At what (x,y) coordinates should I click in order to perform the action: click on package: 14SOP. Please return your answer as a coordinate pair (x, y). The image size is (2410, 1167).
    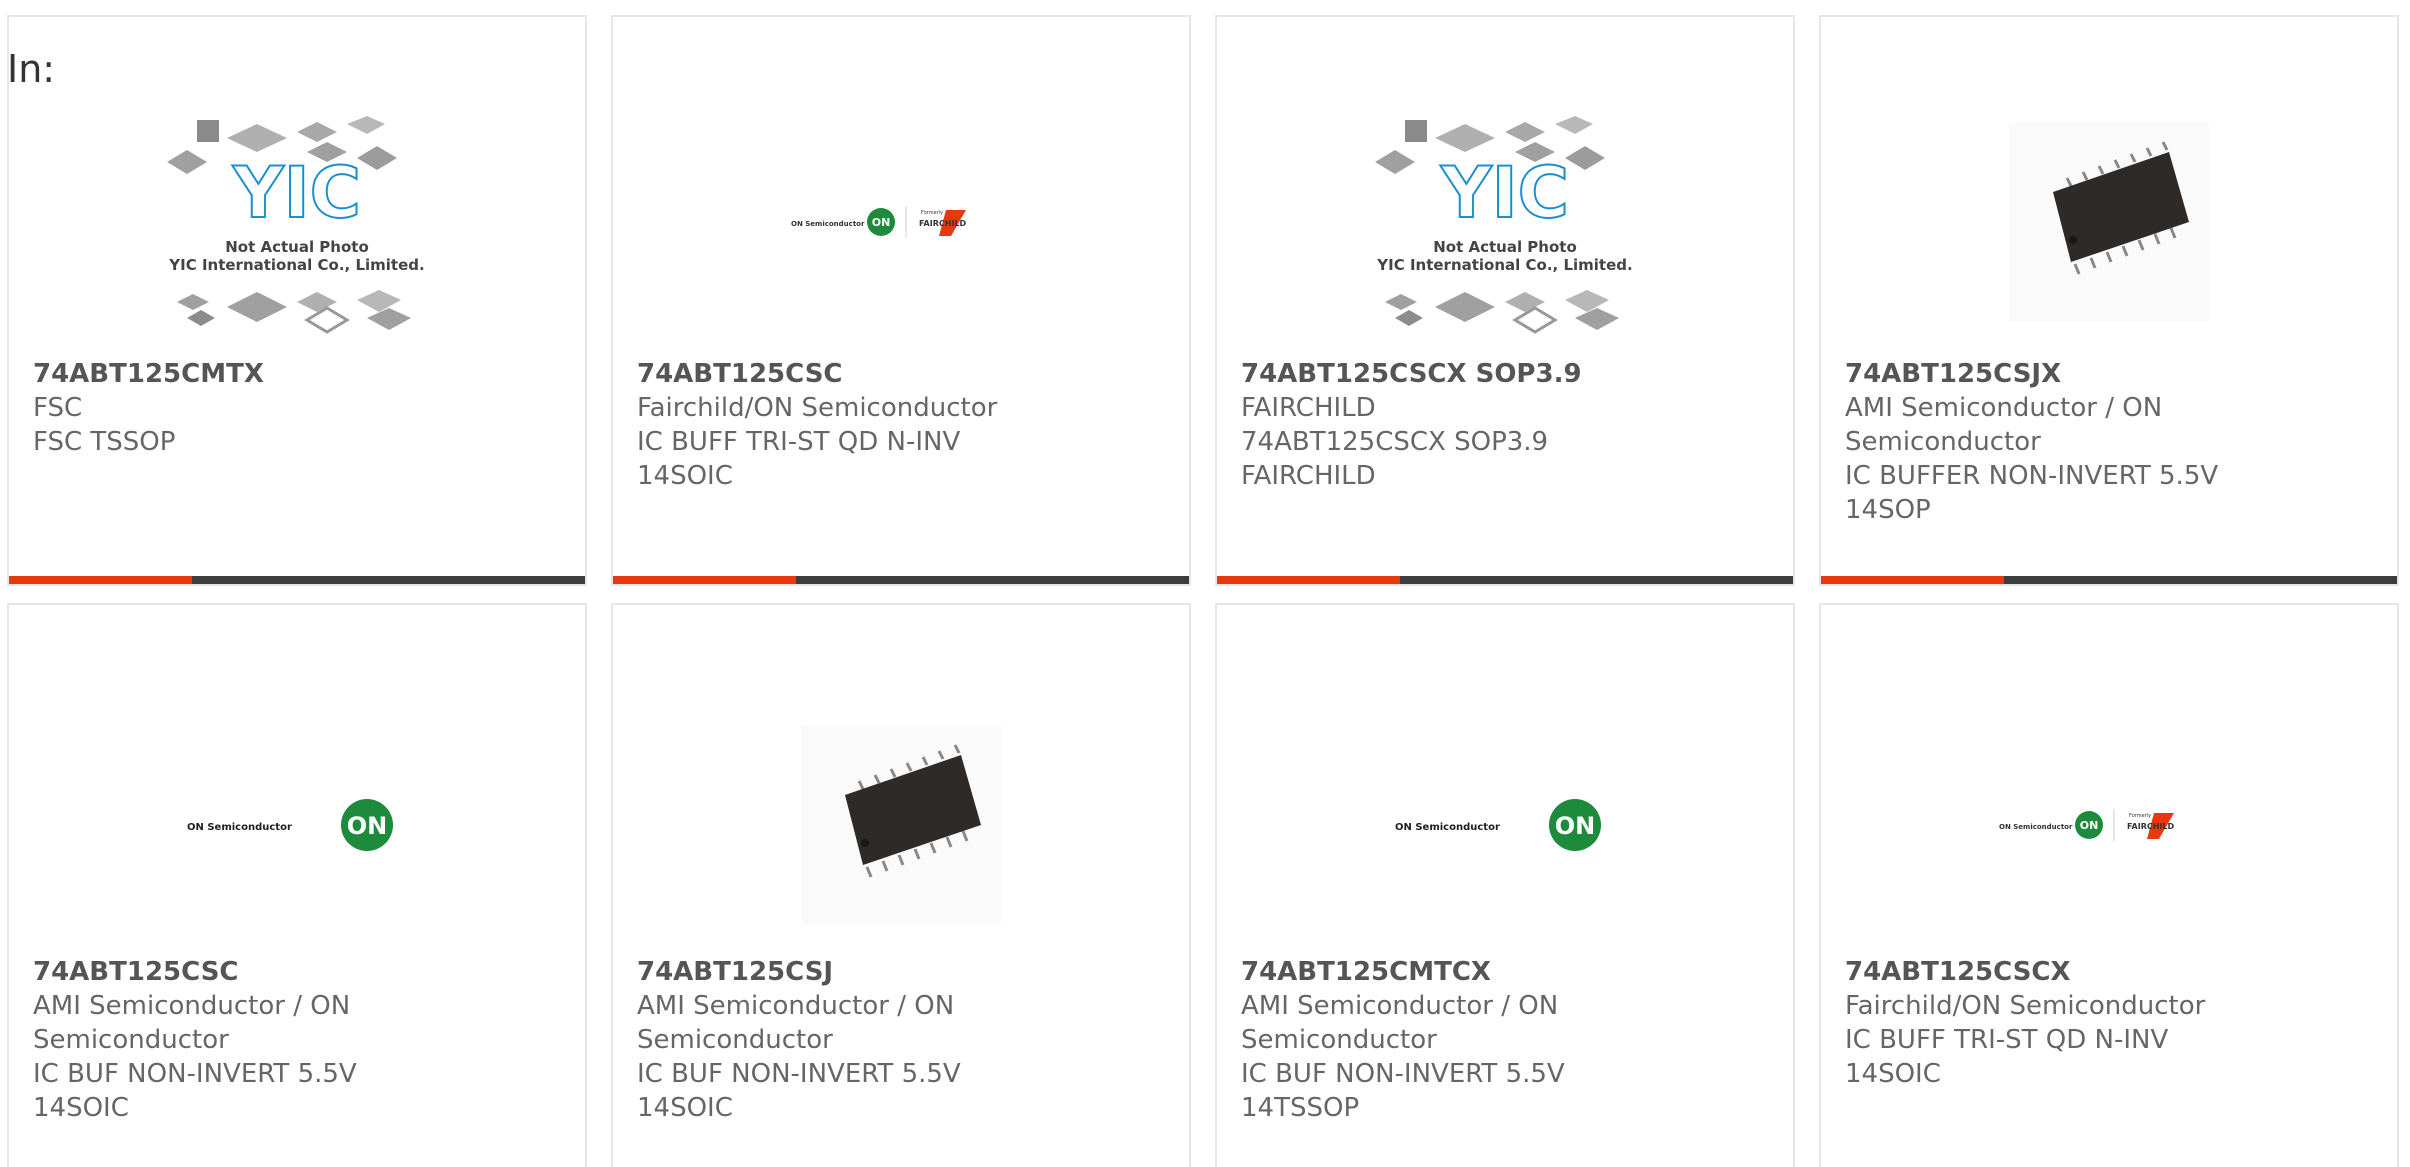
    Looking at the image, I should click on (1888, 510).